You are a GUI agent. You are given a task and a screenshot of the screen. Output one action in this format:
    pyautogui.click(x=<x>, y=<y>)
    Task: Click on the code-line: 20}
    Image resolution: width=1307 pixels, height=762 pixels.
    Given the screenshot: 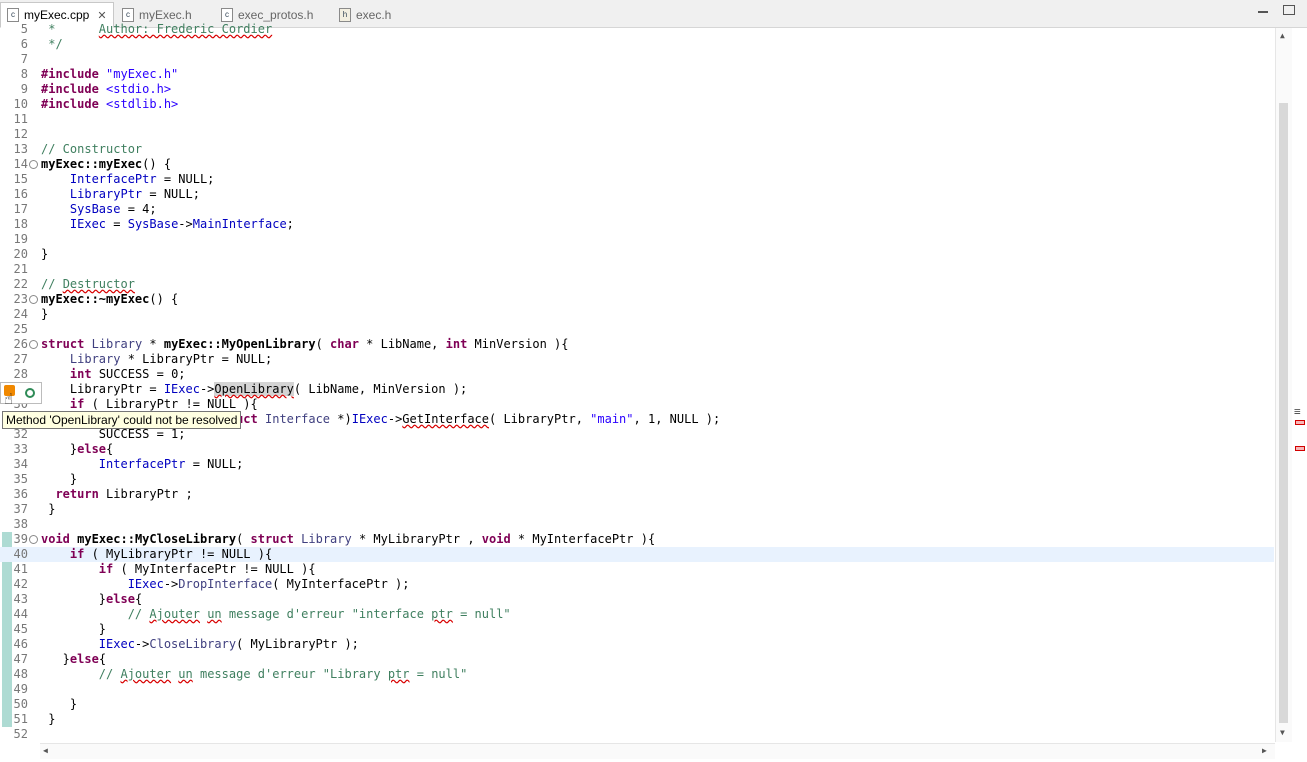 What is the action you would take?
    pyautogui.click(x=637, y=254)
    